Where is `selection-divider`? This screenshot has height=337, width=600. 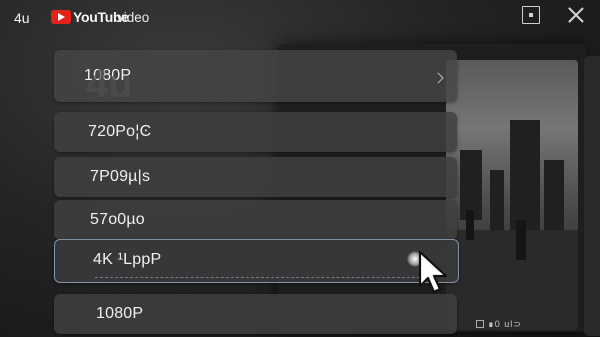 selection-divider is located at coordinates (265, 277).